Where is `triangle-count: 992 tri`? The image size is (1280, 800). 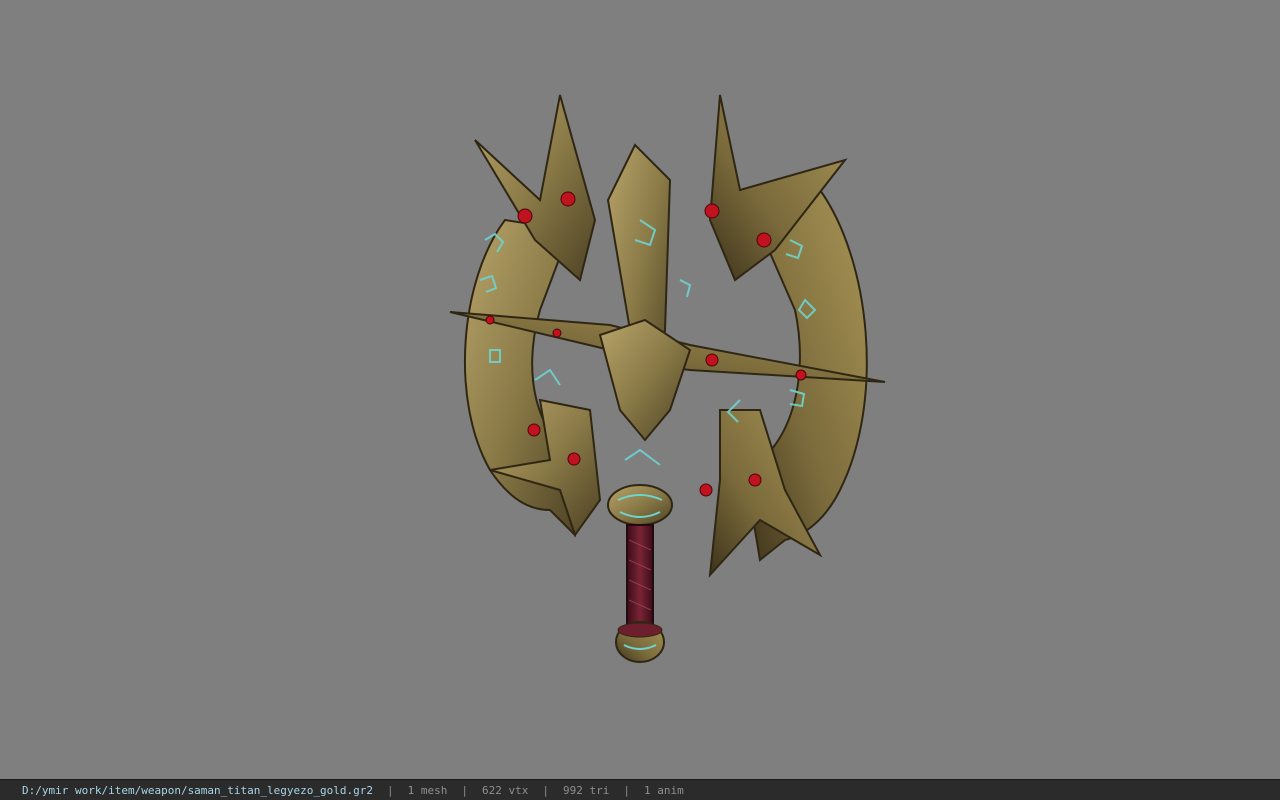 triangle-count: 992 tri is located at coordinates (586, 790).